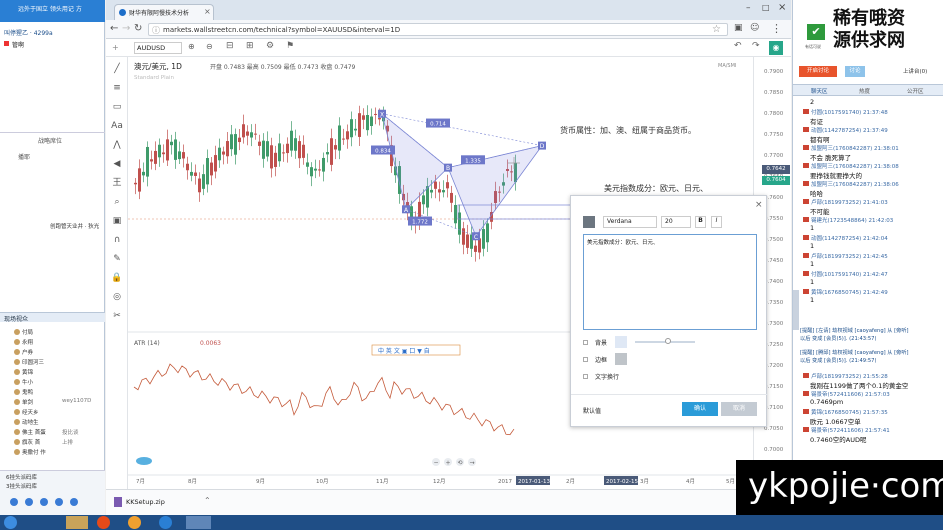 This screenshot has width=943, height=530. Describe the element at coordinates (676, 222) in the screenshot. I see `font-size-select: 20` at that location.